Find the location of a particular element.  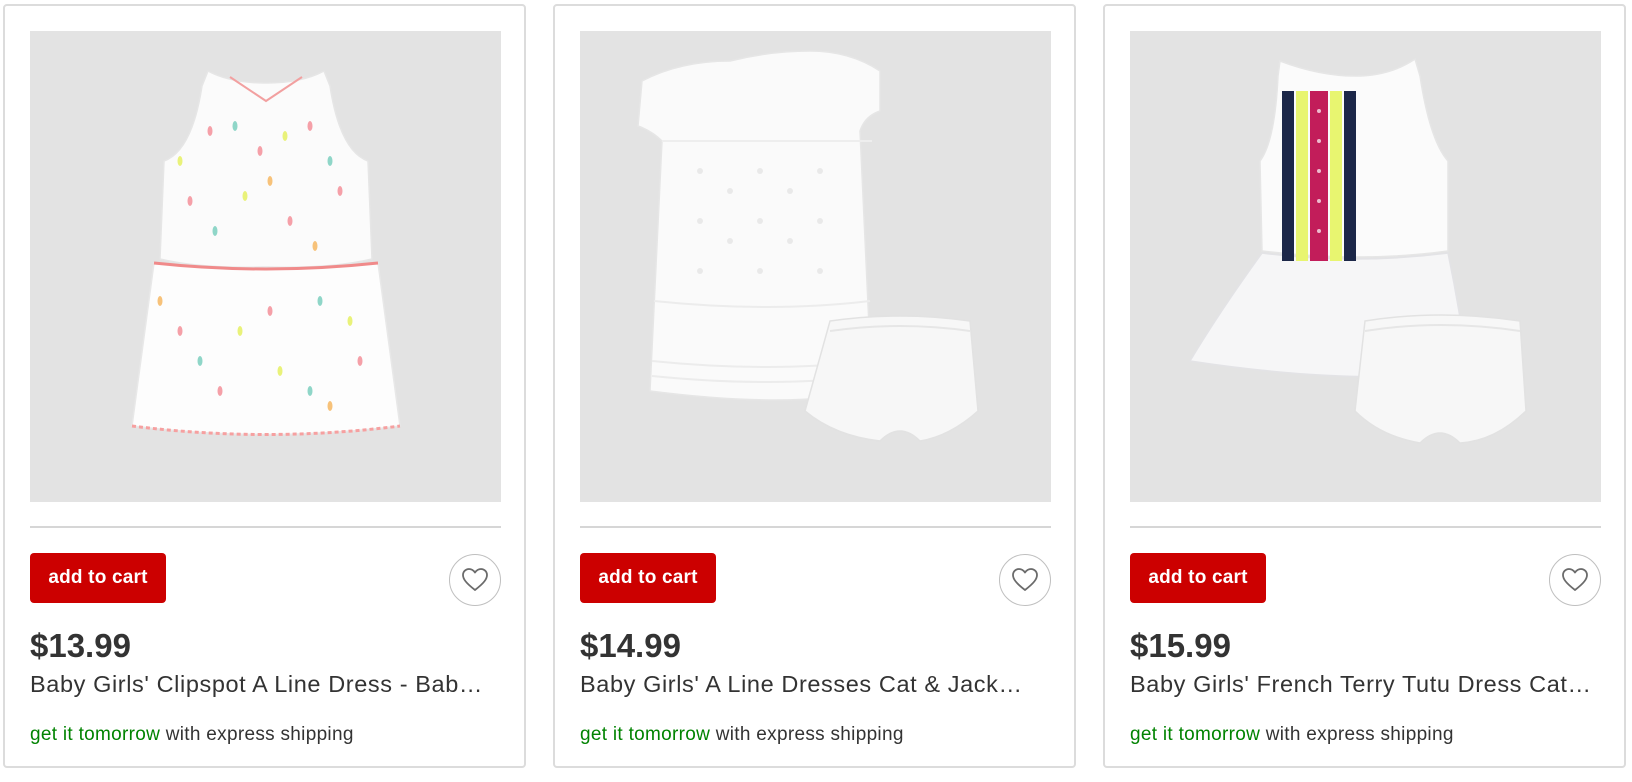

product-price: $15.99 is located at coordinates (1180, 645).